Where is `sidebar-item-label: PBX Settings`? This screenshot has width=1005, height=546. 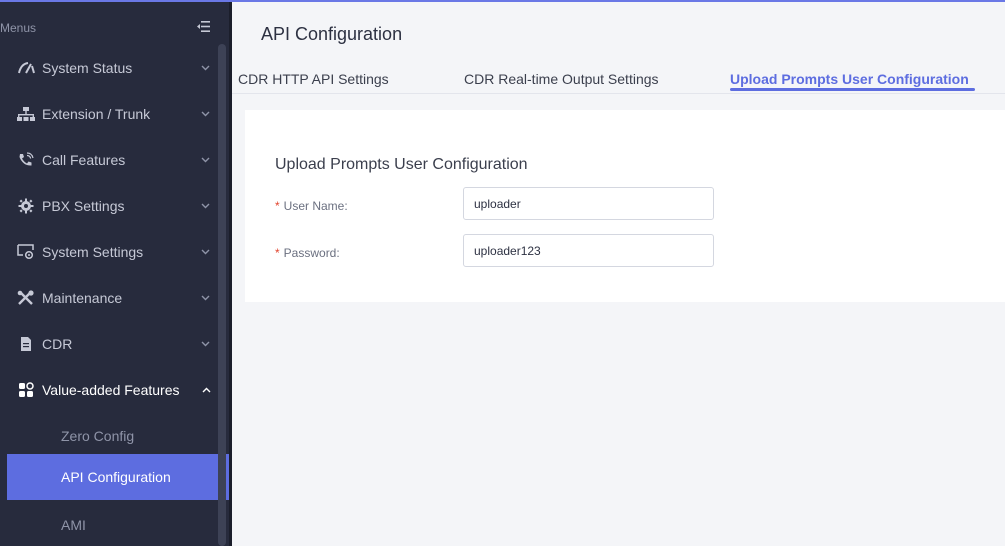
sidebar-item-label: PBX Settings is located at coordinates (83, 206).